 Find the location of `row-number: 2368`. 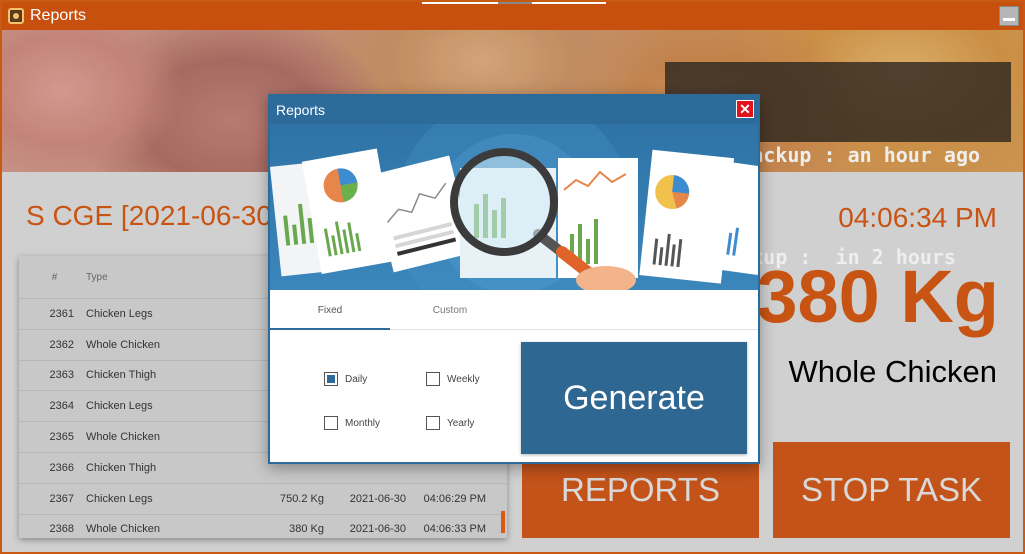

row-number: 2368 is located at coordinates (61, 529).